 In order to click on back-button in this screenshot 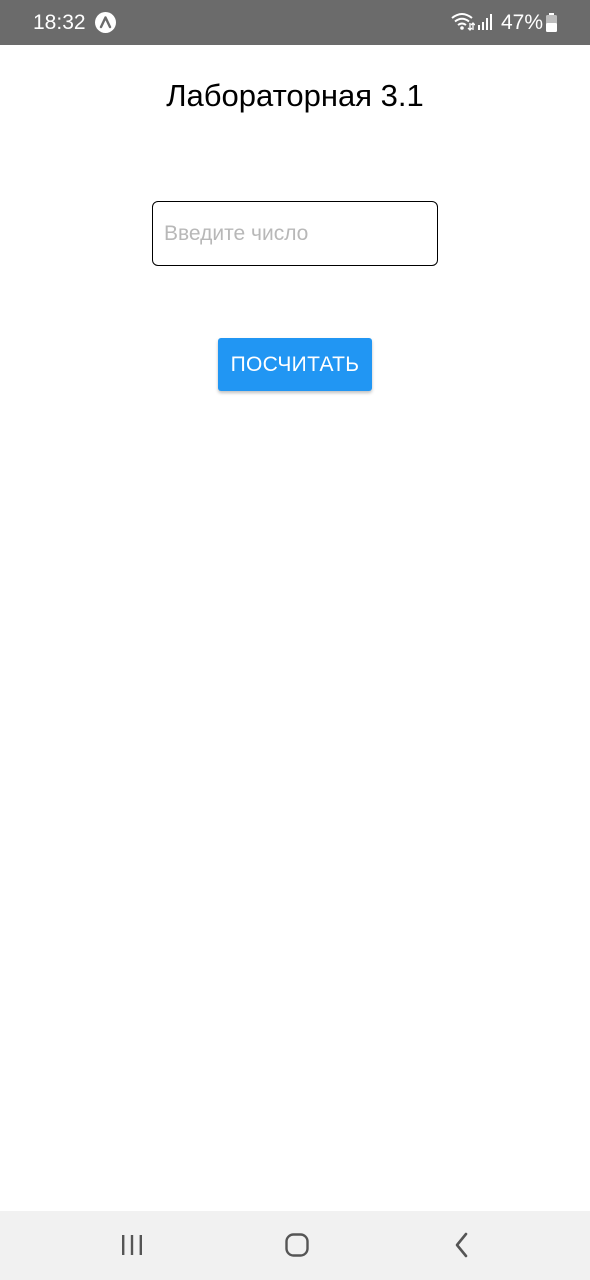, I will do `click(462, 1245)`.